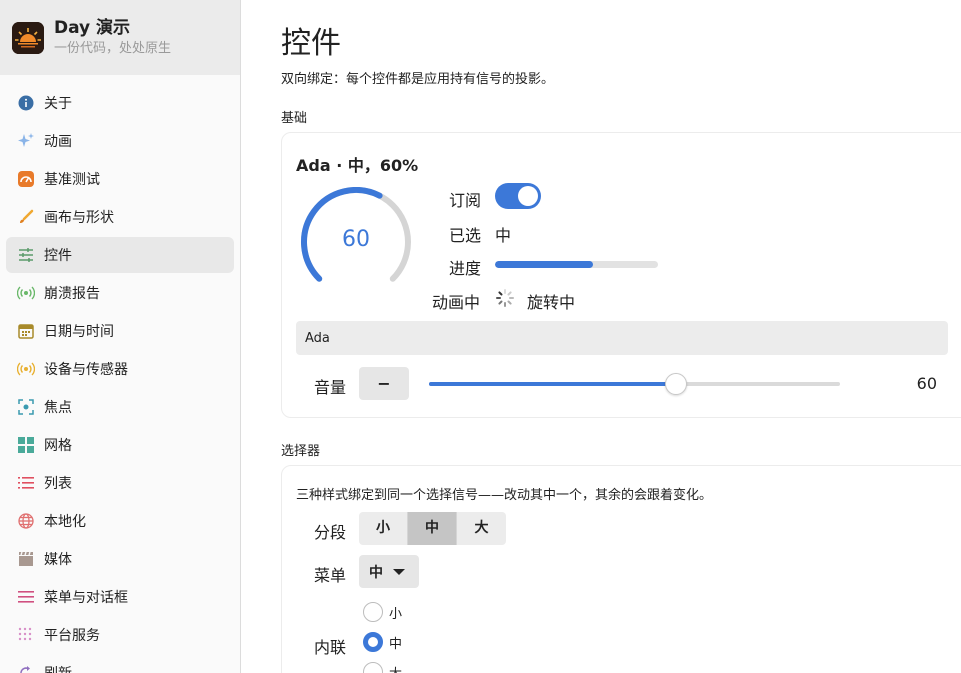 This screenshot has height=673, width=961. Describe the element at coordinates (622, 338) in the screenshot. I see `name-field` at that location.